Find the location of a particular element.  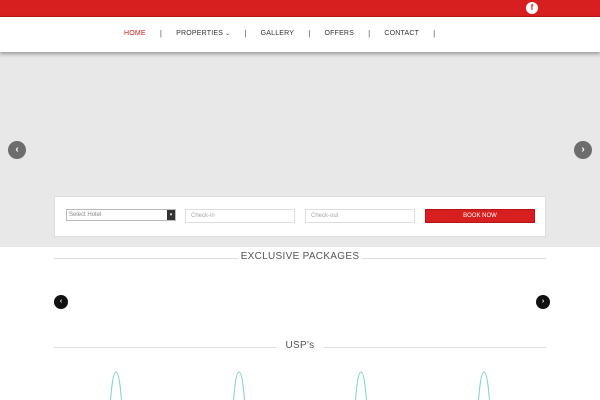

packages-heading: EXCLUSIVE PACKAGES is located at coordinates (300, 258).